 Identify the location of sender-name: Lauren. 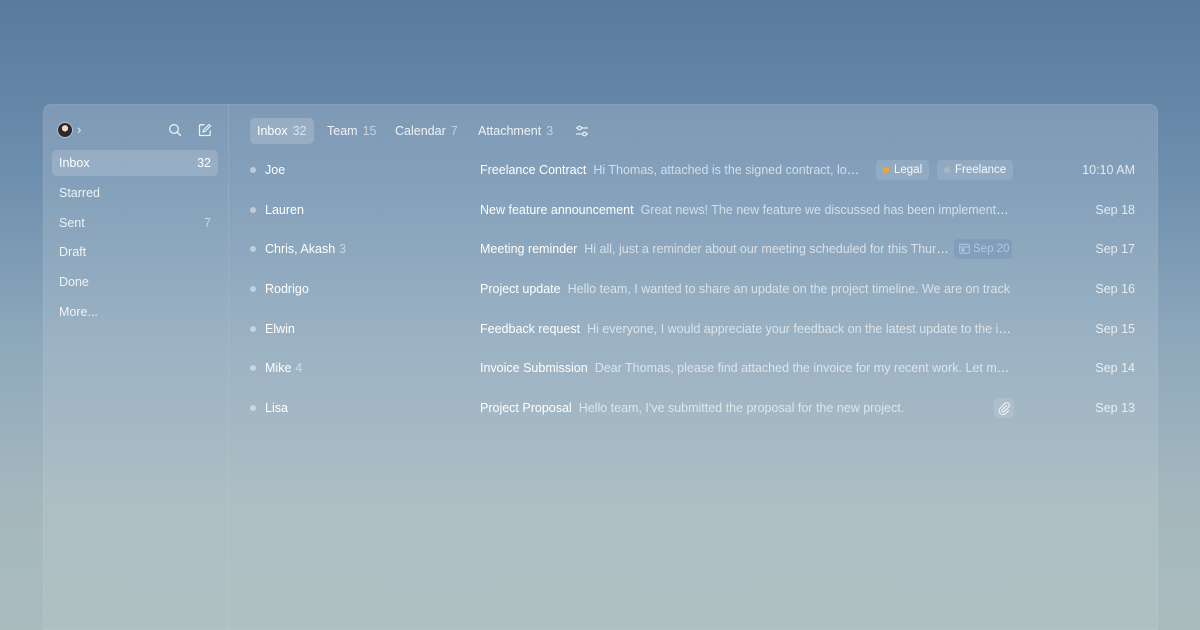
(284, 209).